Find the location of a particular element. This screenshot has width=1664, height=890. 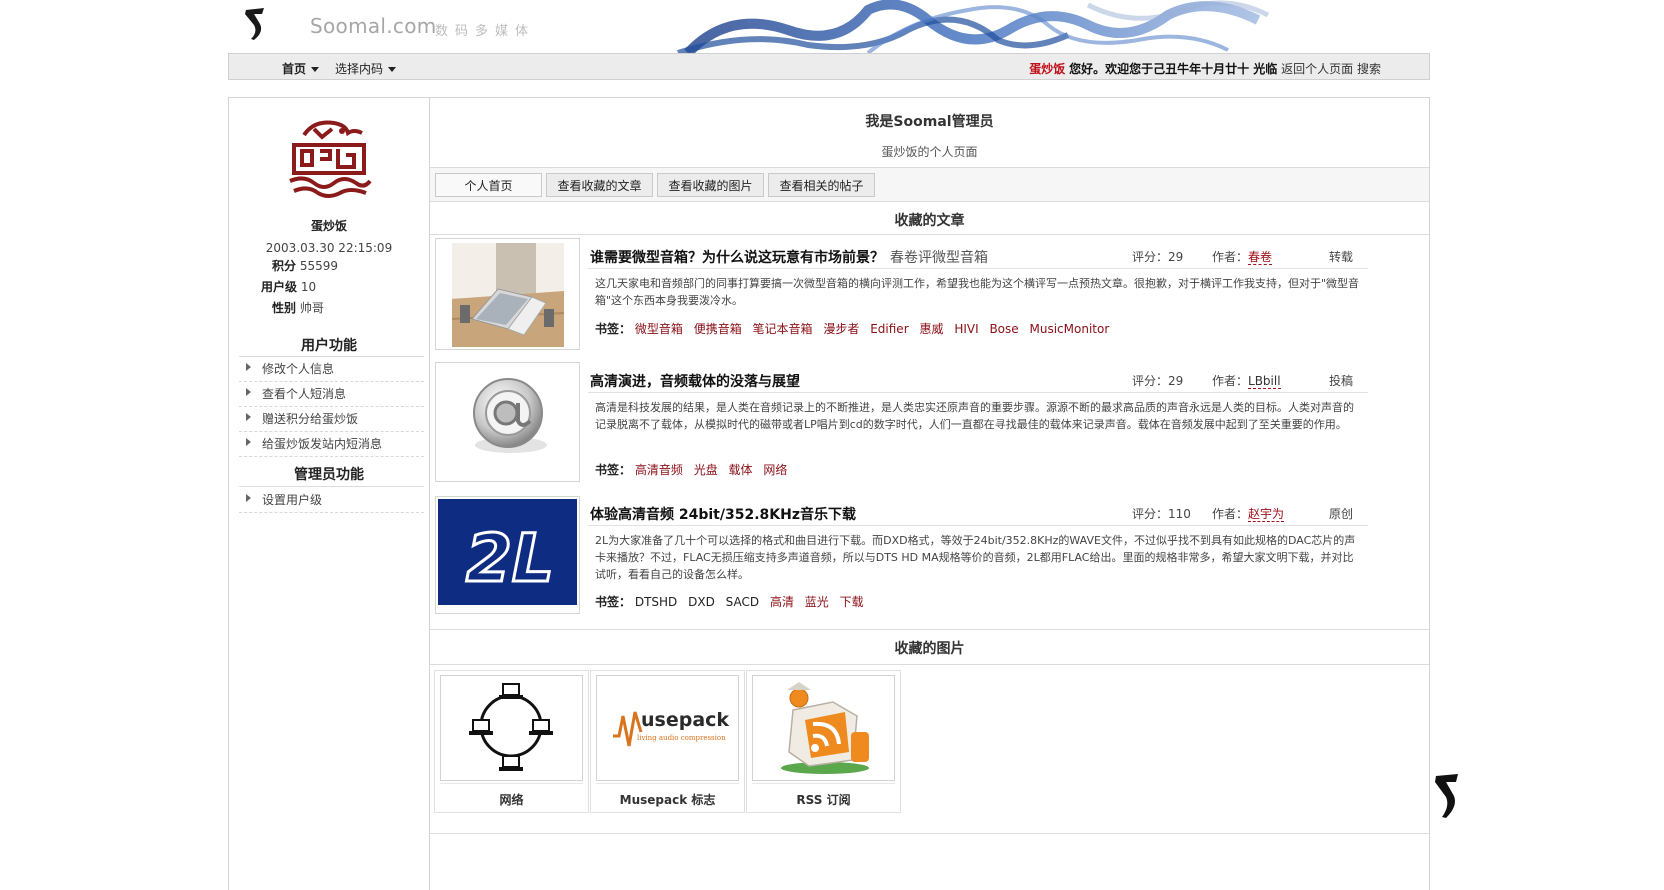

tag-link: DTSHD is located at coordinates (656, 602).